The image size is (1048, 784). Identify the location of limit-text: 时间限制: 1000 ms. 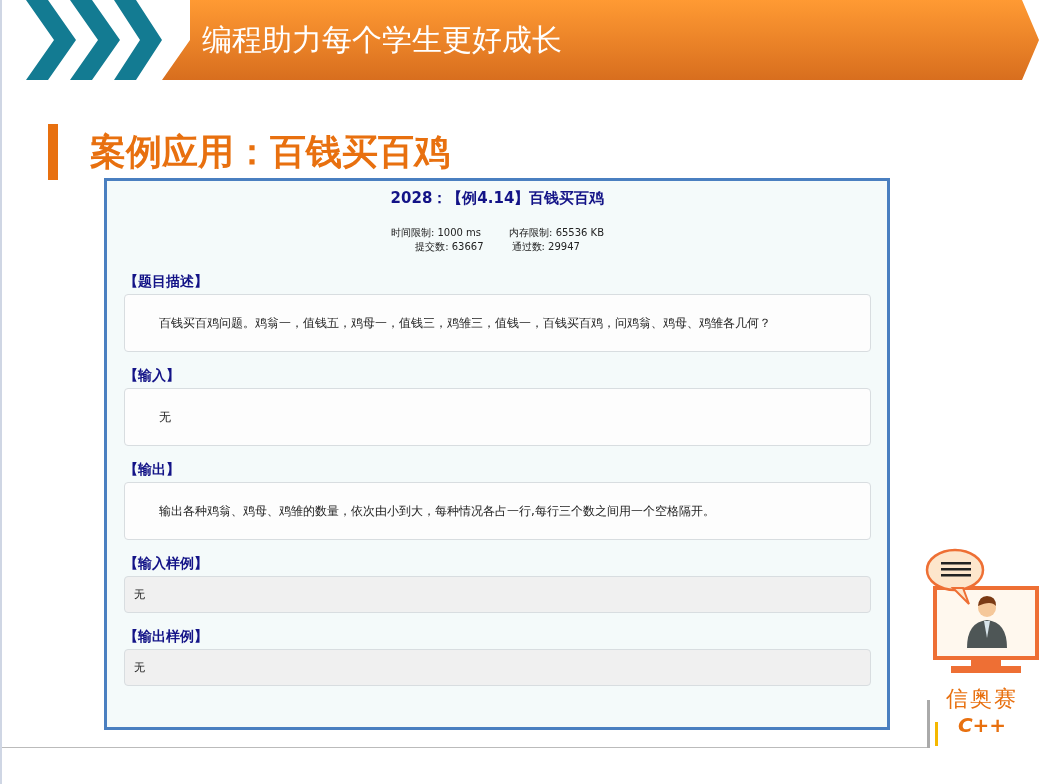
(436, 233).